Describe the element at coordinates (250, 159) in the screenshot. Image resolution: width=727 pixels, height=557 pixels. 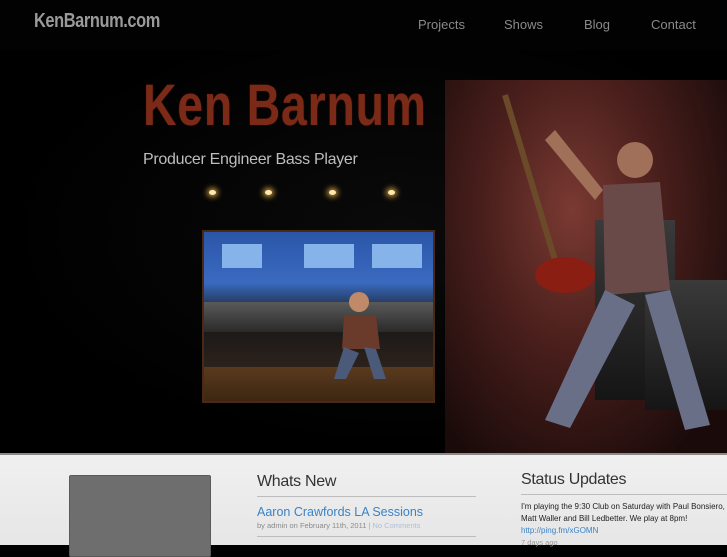
I see `hero-subtitle: Producer Engineer Bass Player` at that location.